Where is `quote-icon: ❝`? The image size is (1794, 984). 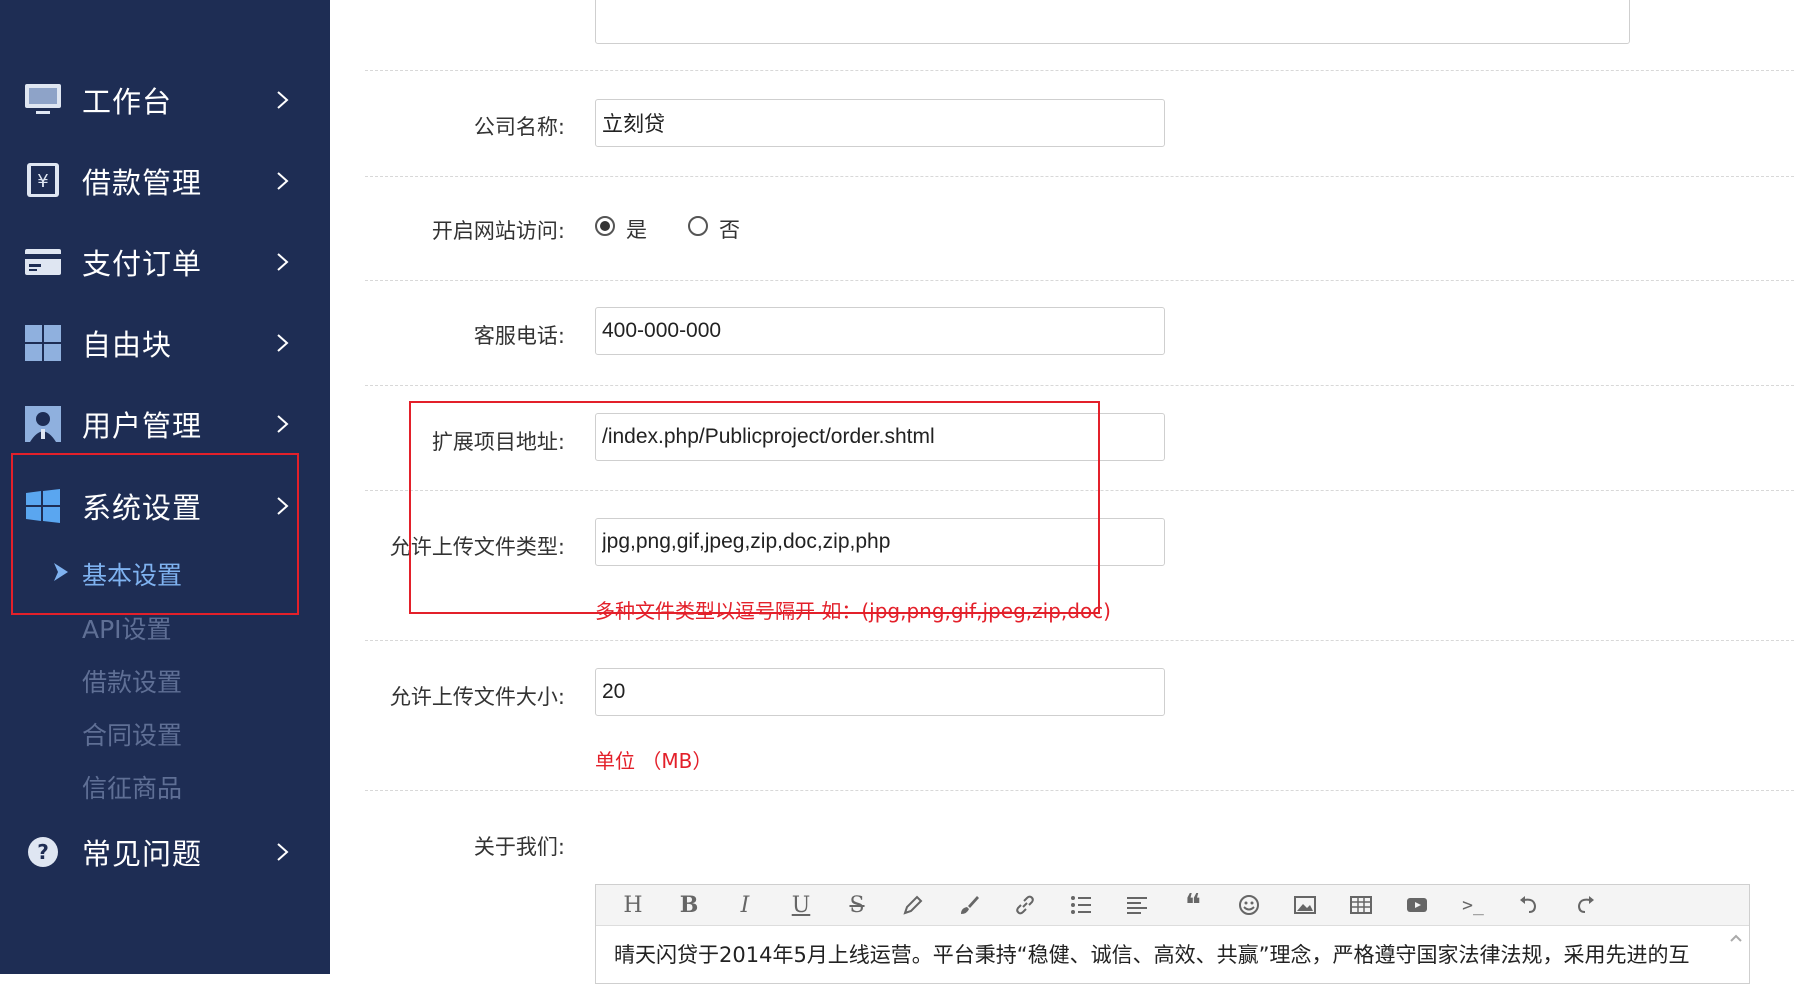 quote-icon: ❝ is located at coordinates (1193, 905).